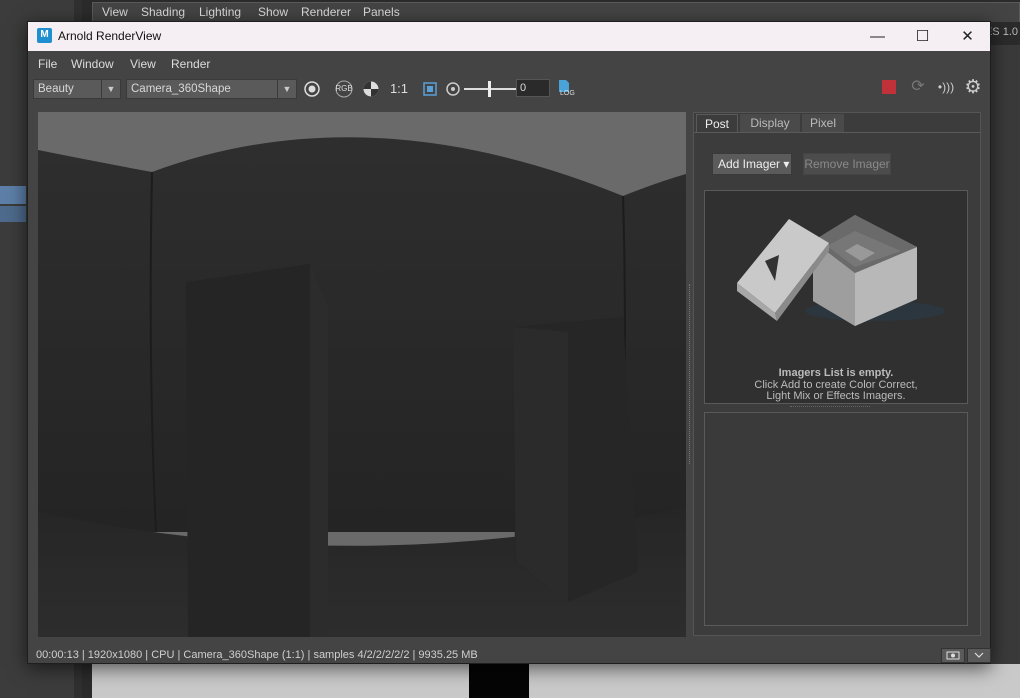 This screenshot has width=1020, height=698. Describe the element at coordinates (877, 36) in the screenshot. I see `minimize-button: —` at that location.